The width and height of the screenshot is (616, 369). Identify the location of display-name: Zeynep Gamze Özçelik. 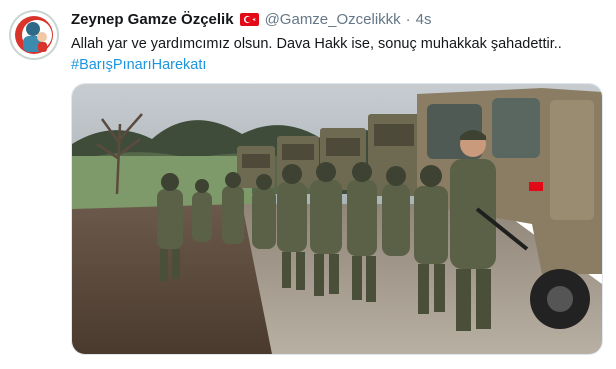
(152, 19).